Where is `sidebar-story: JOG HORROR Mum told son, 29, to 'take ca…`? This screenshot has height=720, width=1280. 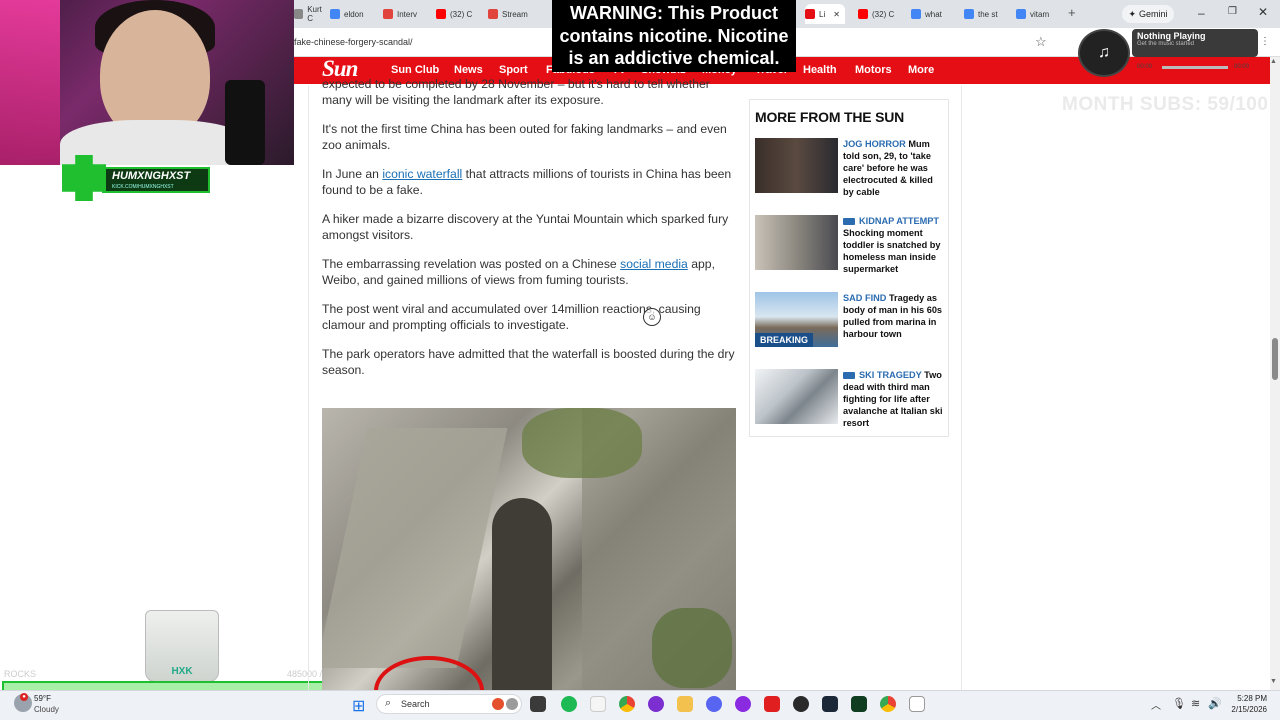 sidebar-story: JOG HORROR Mum told son, 29, to 'take ca… is located at coordinates (850, 168).